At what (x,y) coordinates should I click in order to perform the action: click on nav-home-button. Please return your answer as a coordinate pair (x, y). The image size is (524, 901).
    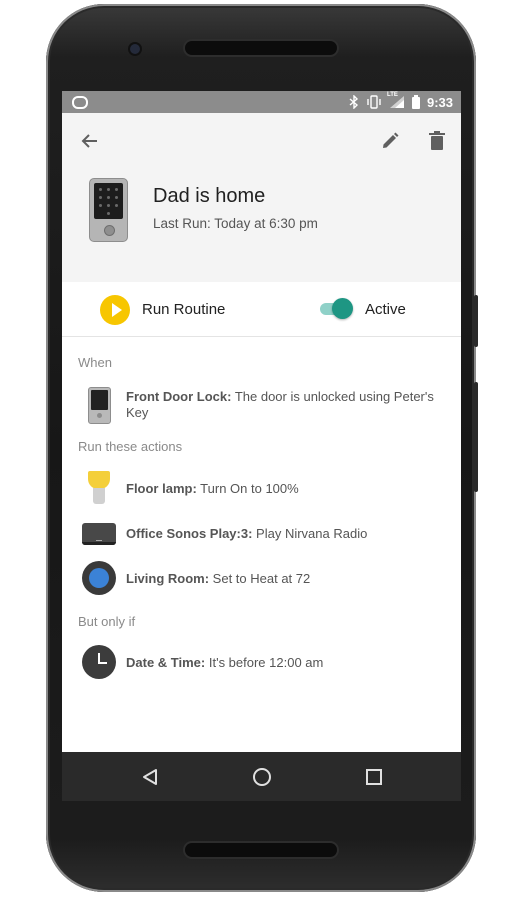
    Looking at the image, I should click on (262, 777).